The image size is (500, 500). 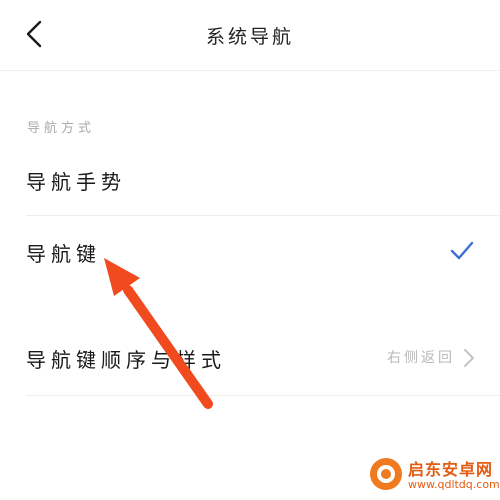 What do you see at coordinates (263, 395) in the screenshot?
I see `divider` at bounding box center [263, 395].